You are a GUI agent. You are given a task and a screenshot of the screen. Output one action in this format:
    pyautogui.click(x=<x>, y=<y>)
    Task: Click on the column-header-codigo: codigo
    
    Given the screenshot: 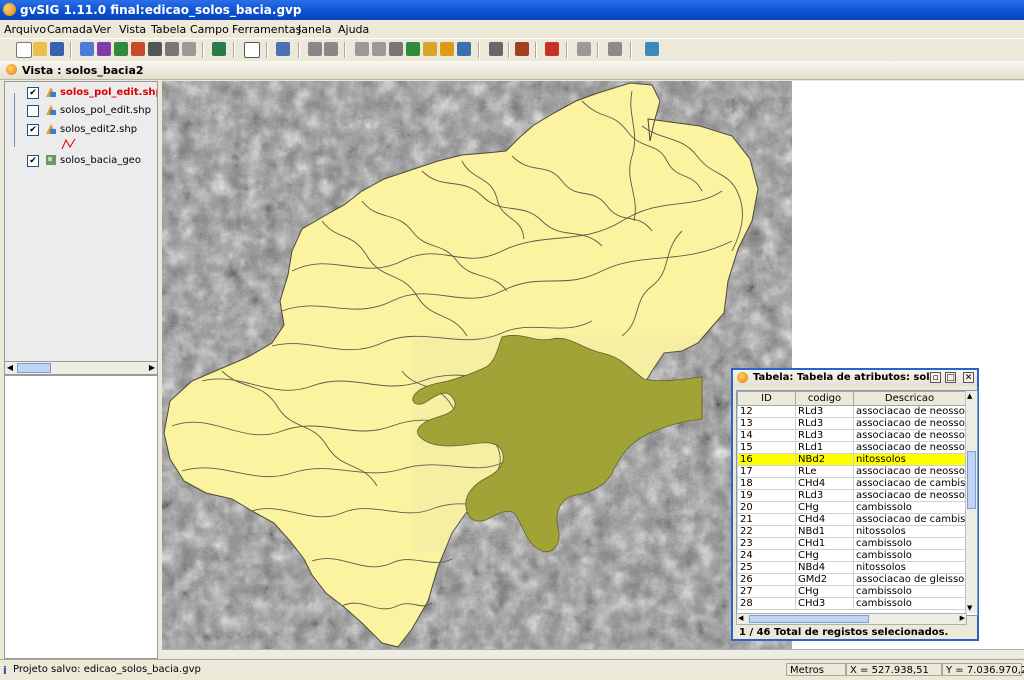 What is the action you would take?
    pyautogui.click(x=824, y=398)
    